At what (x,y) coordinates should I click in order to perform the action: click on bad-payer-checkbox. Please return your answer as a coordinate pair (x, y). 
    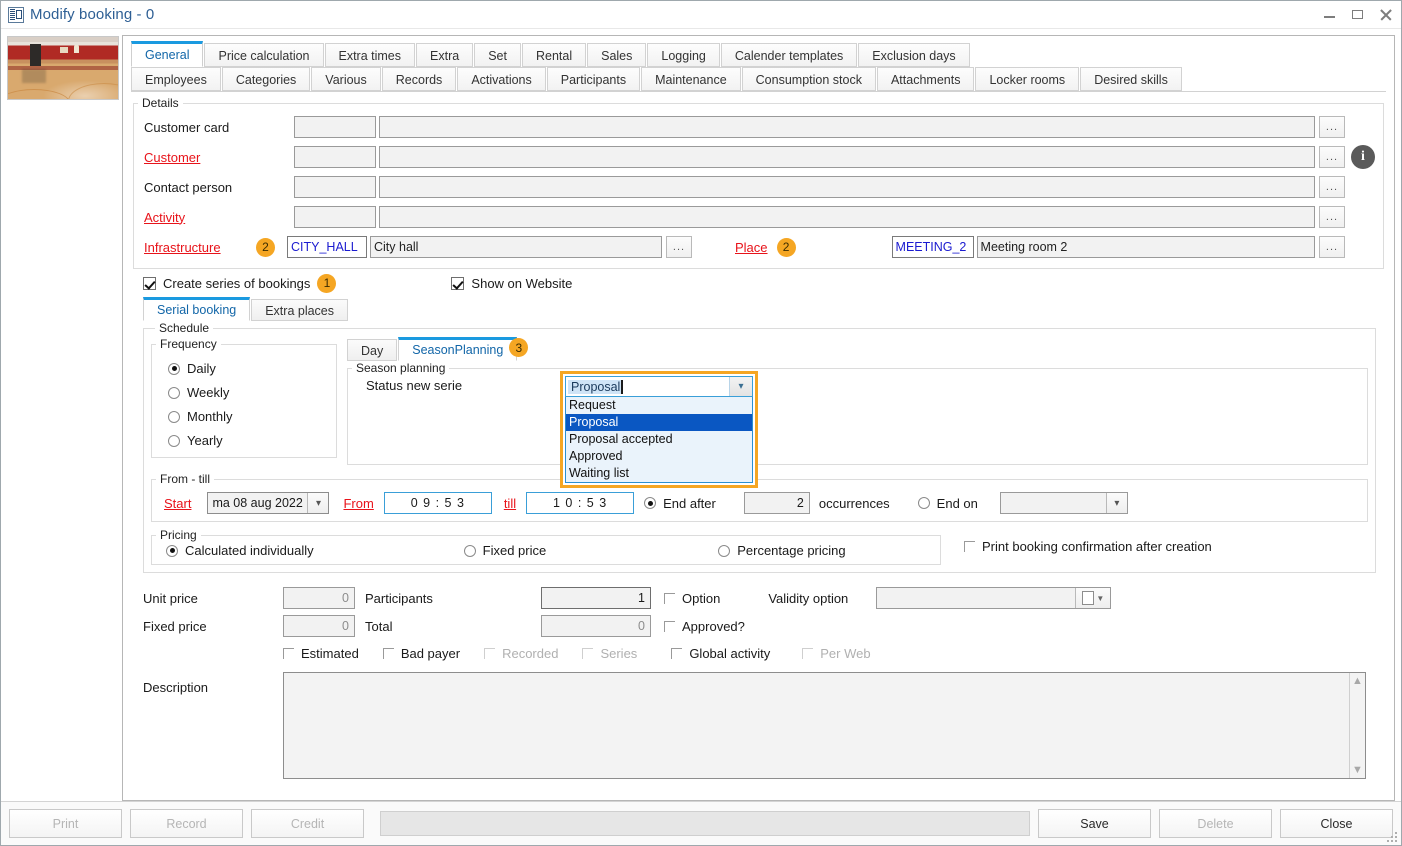
    Looking at the image, I should click on (388, 653).